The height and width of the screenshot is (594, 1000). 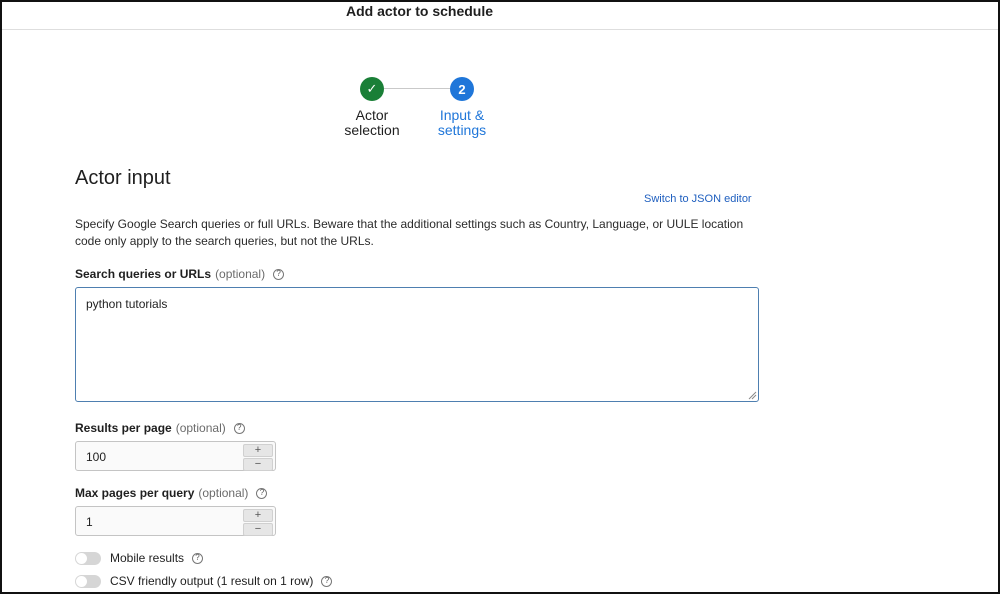 What do you see at coordinates (180, 274) in the screenshot?
I see `queries-label: Search queries or URLs (optional) ?` at bounding box center [180, 274].